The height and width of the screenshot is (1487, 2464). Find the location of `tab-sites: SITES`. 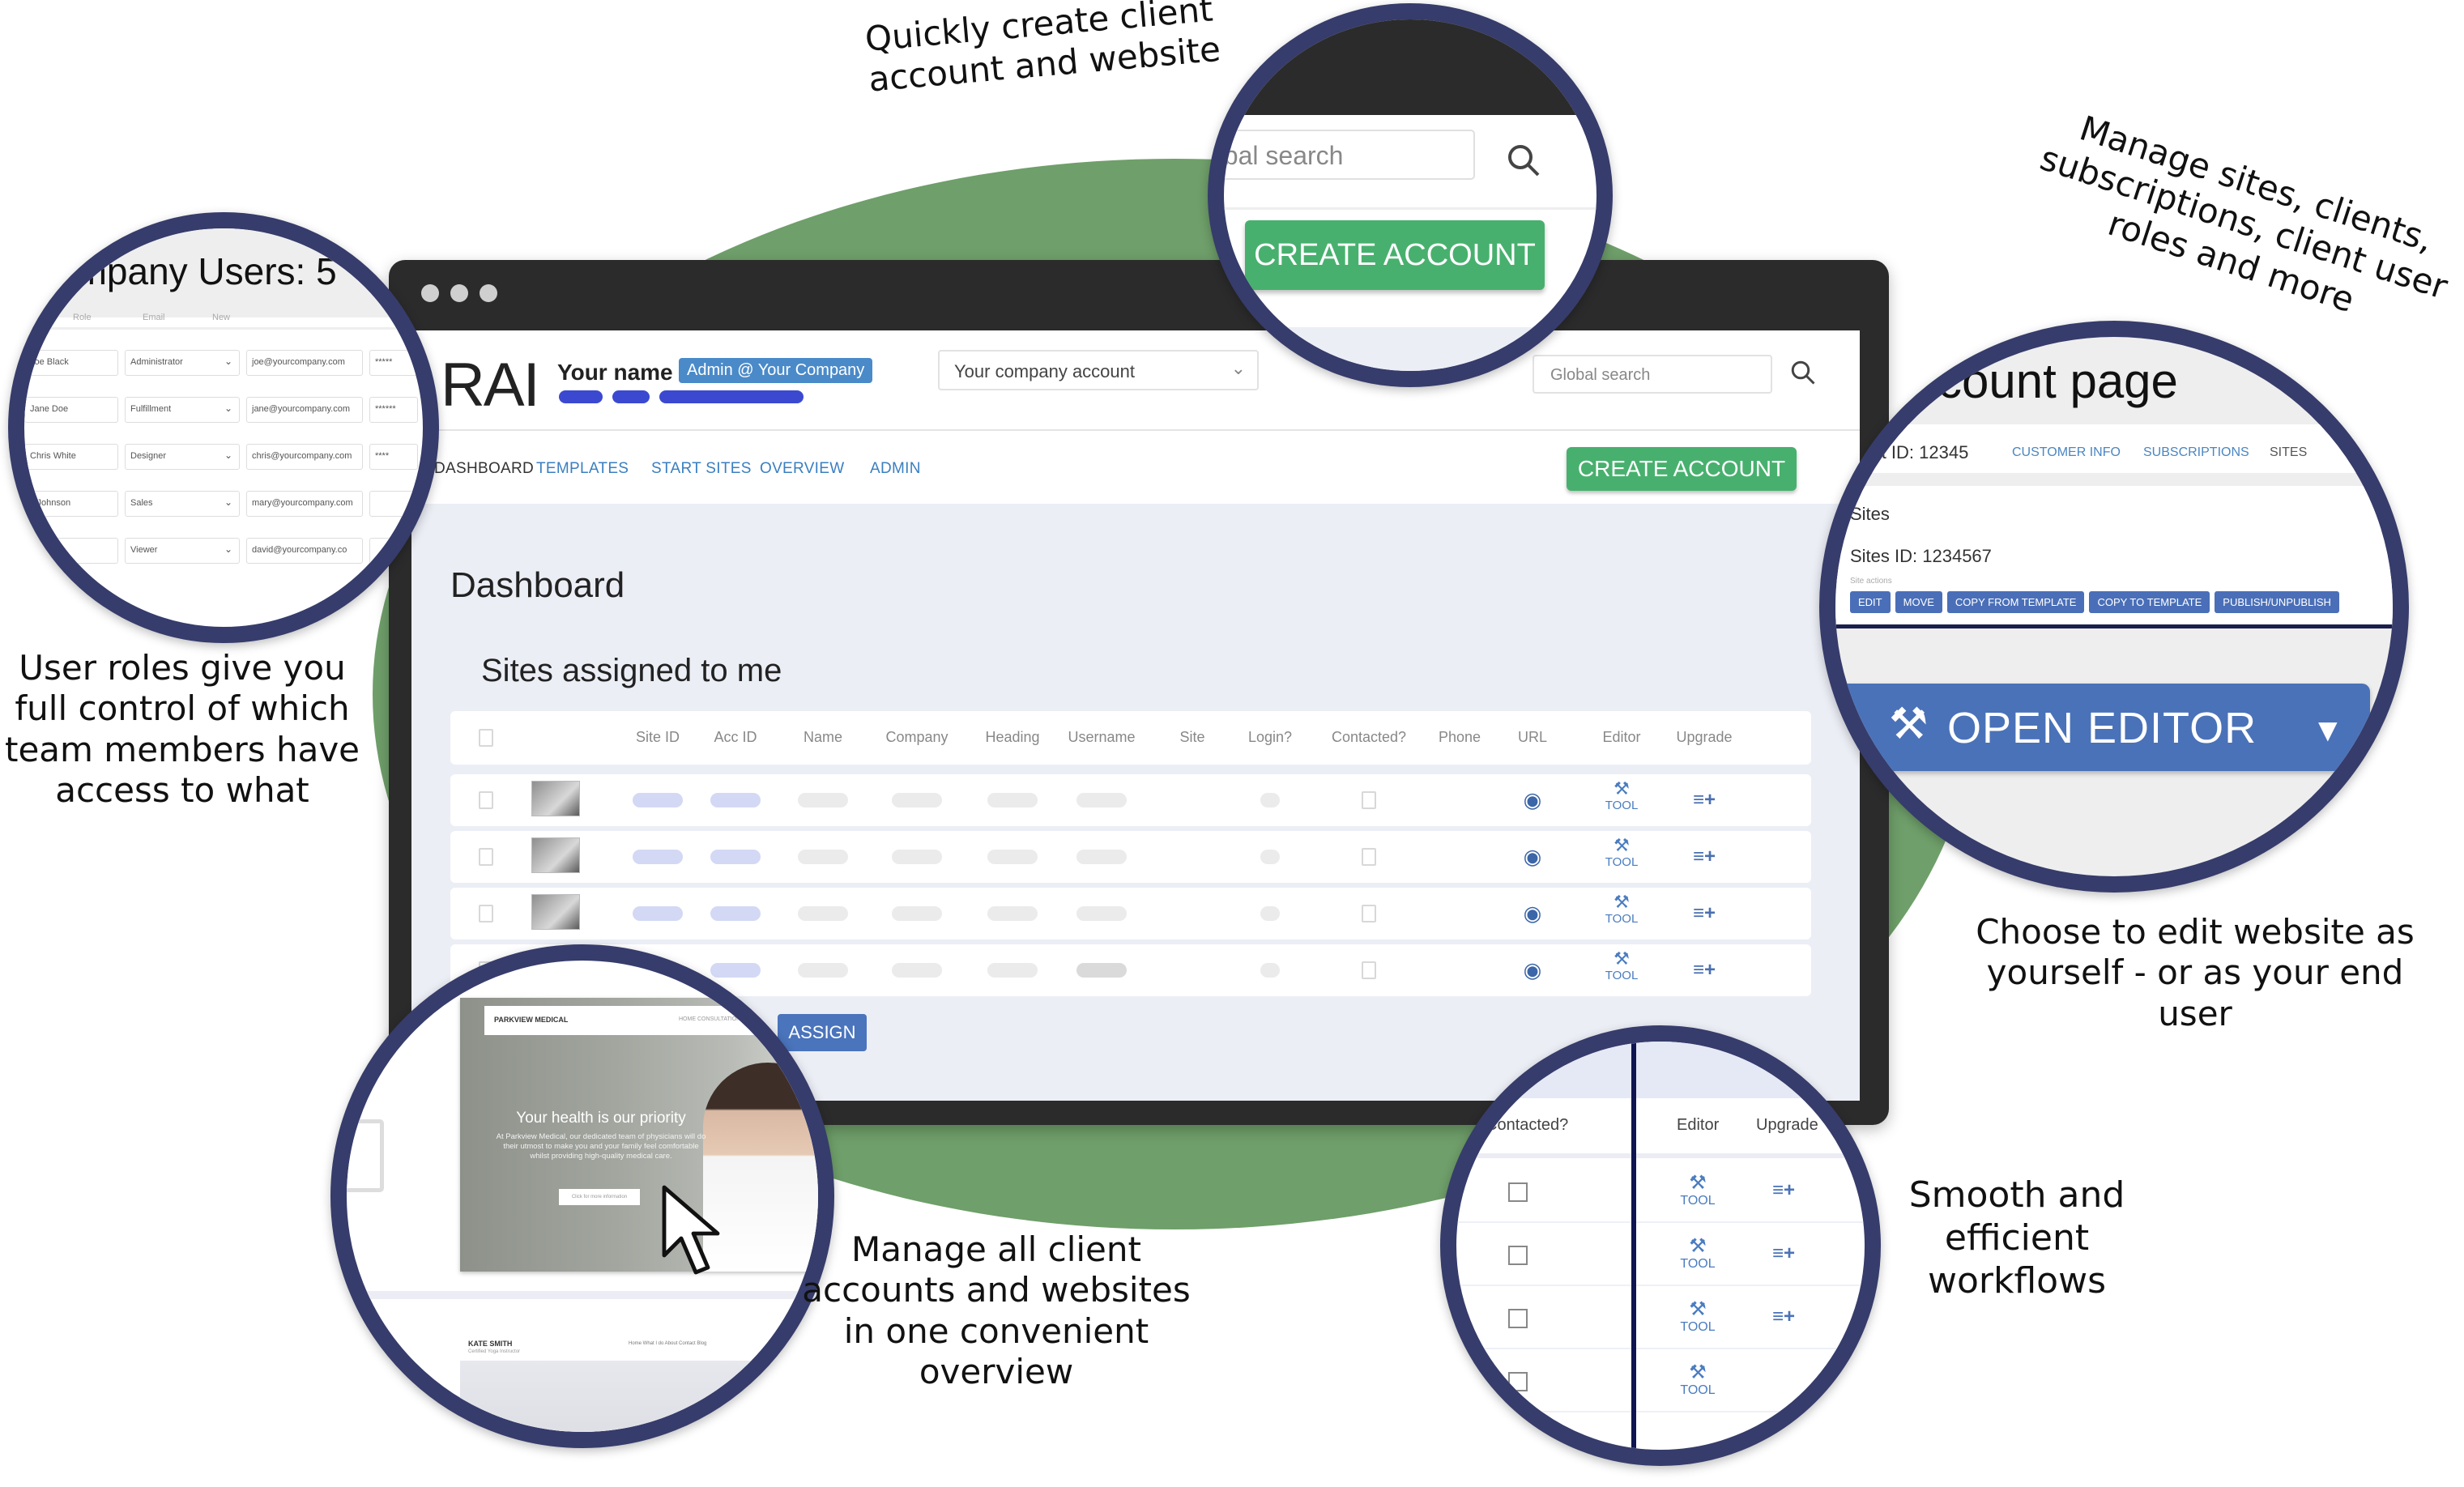

tab-sites: SITES is located at coordinates (2288, 452).